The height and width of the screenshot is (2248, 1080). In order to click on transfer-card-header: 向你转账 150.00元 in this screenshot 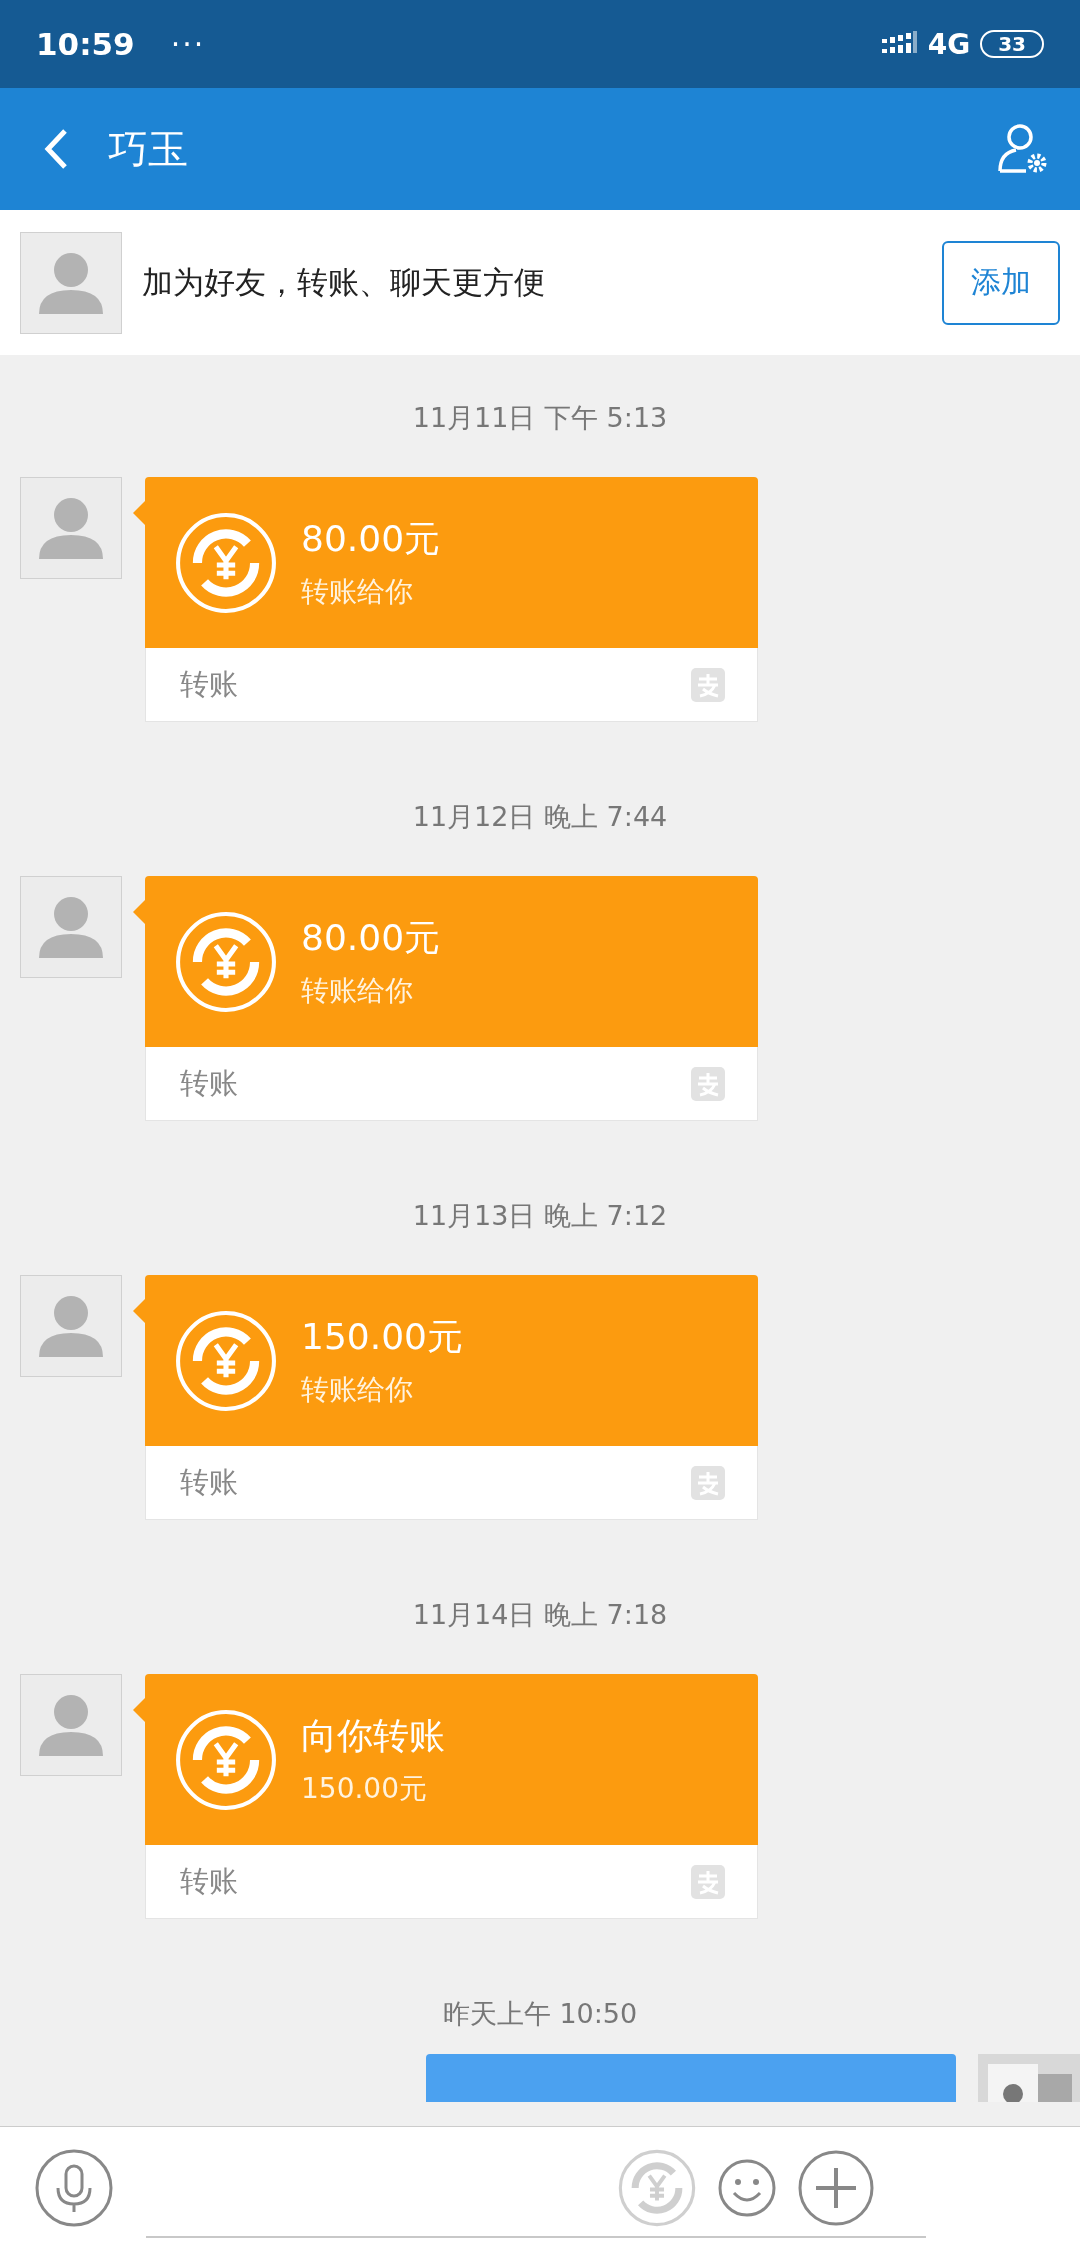, I will do `click(451, 1759)`.